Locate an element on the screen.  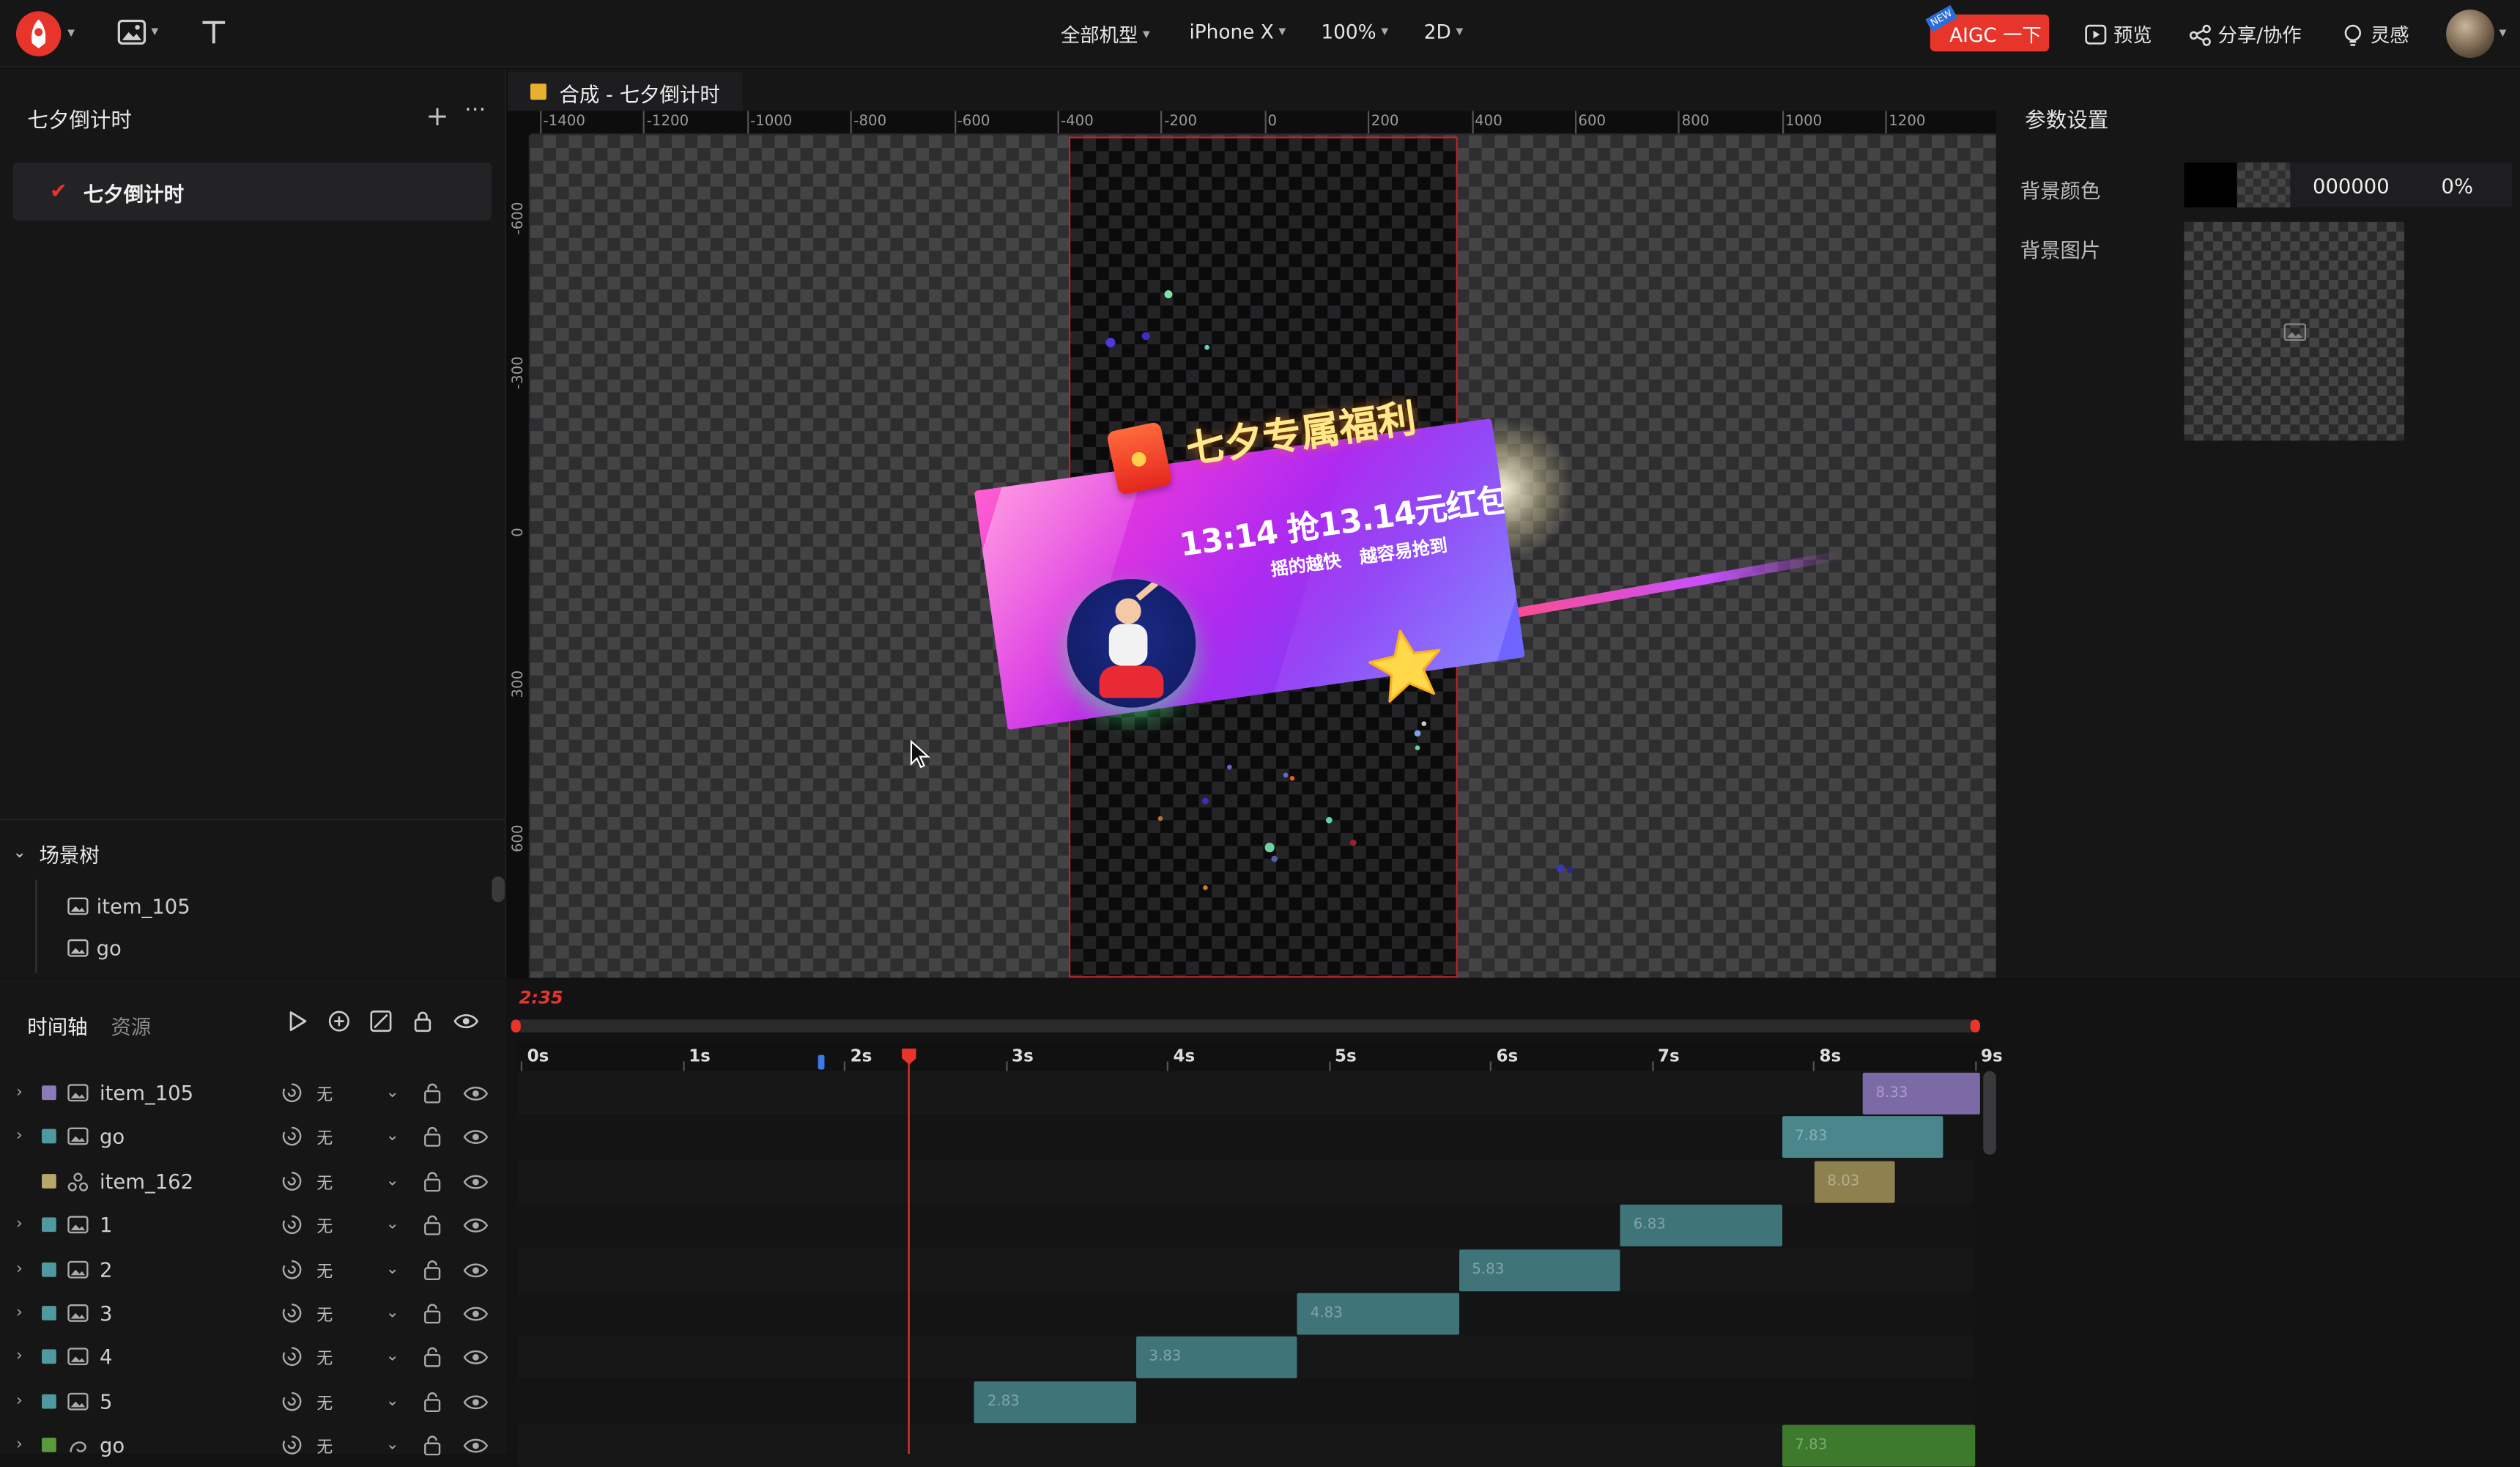
layer-name: 5 is located at coordinates (106, 1401).